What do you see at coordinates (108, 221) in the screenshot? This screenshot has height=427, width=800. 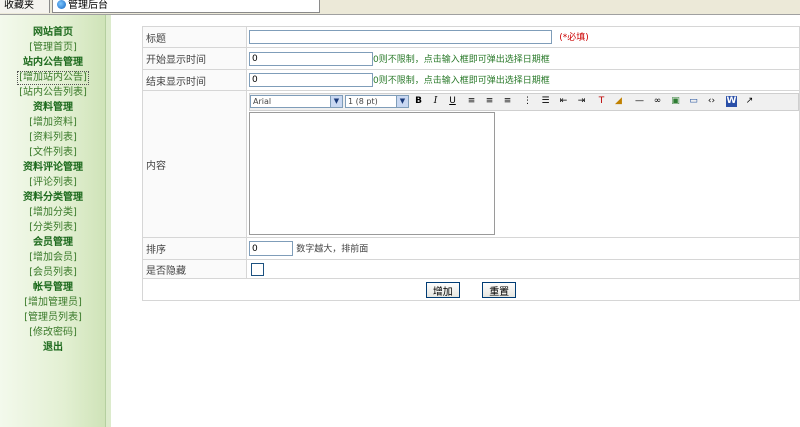 I see `sidebar-edge` at bounding box center [108, 221].